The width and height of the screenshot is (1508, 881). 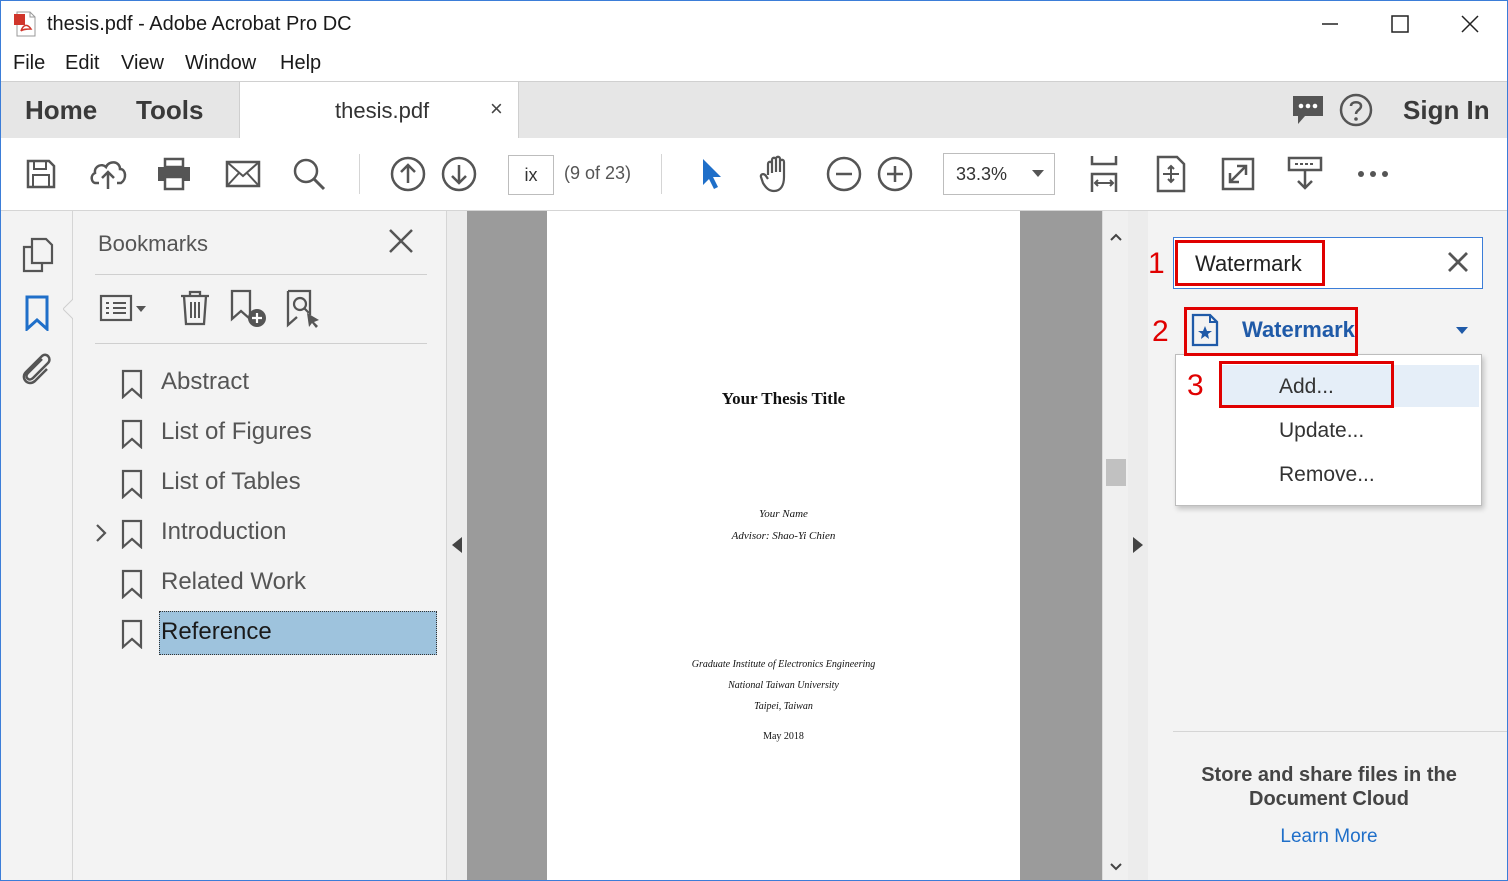 I want to click on scrollbar-thumb, so click(x=1116, y=472).